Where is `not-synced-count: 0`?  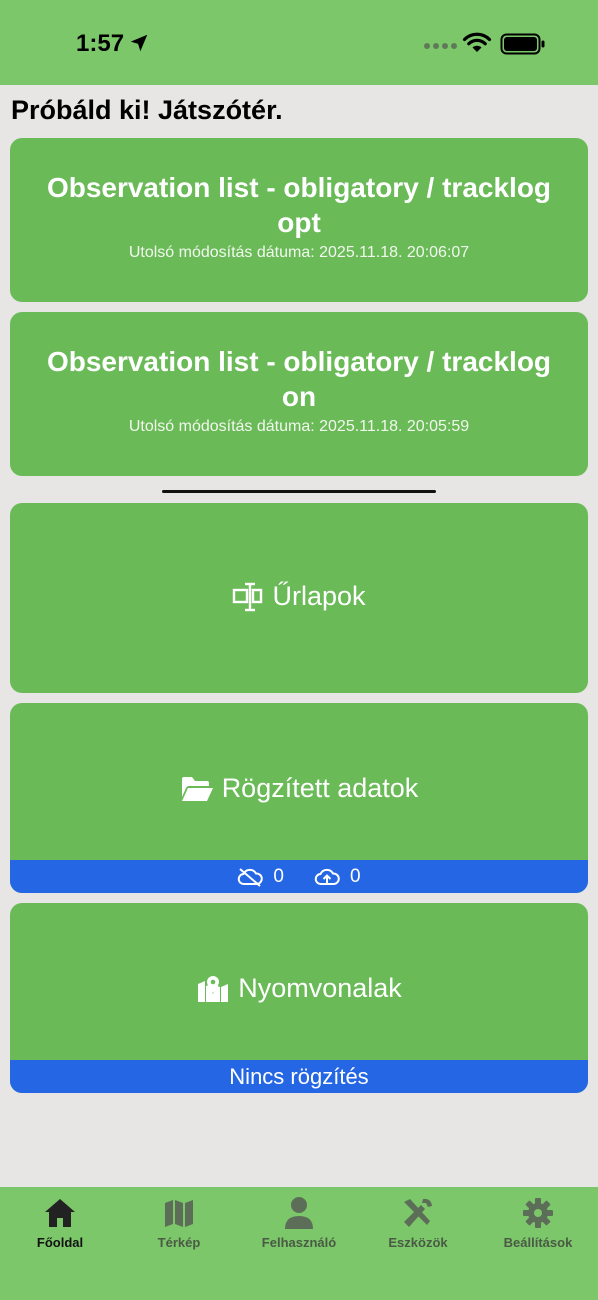
not-synced-count: 0 is located at coordinates (278, 876).